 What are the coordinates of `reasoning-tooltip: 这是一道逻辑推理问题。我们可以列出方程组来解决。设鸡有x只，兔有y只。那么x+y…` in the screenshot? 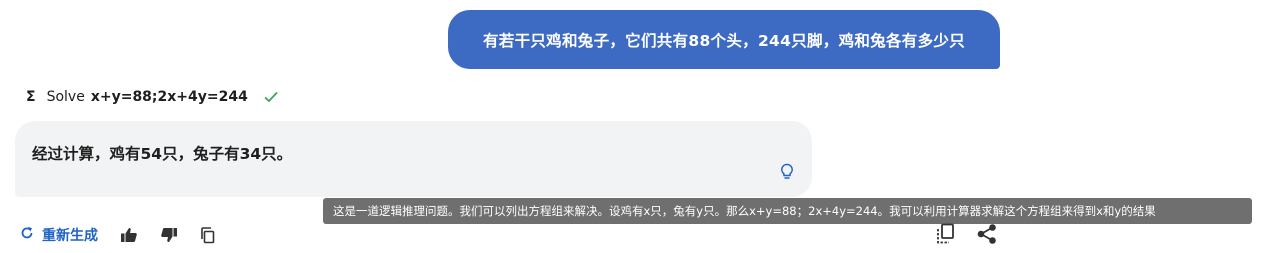 It's located at (787, 211).